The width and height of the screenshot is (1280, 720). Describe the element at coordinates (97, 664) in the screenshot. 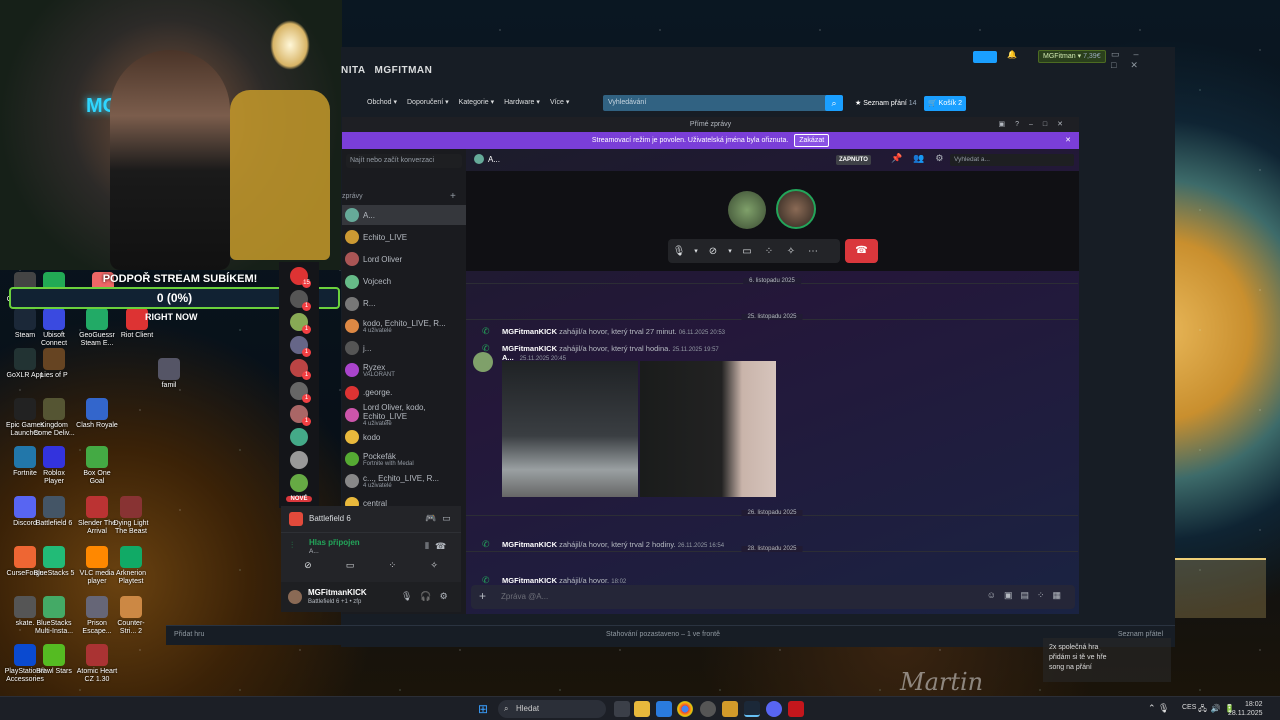

I see `desktop-icon: Atomic Heart CZ 1.30` at that location.